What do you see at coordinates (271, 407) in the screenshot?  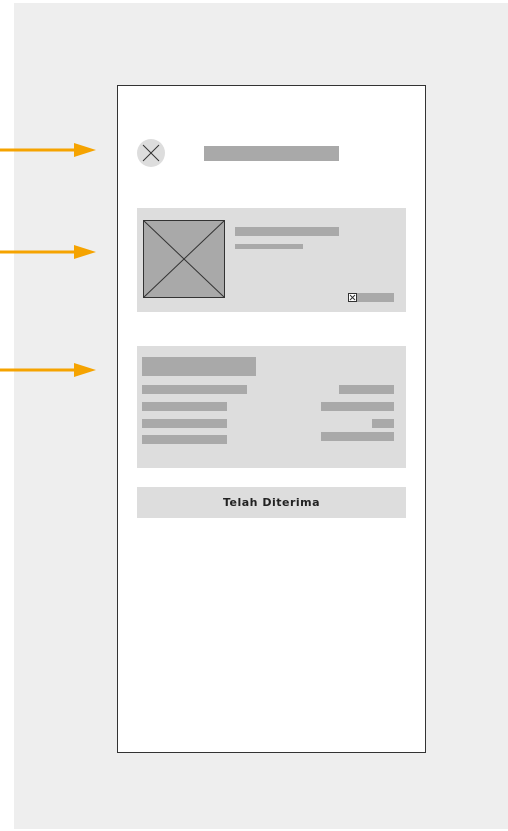 I see `order-summary-card` at bounding box center [271, 407].